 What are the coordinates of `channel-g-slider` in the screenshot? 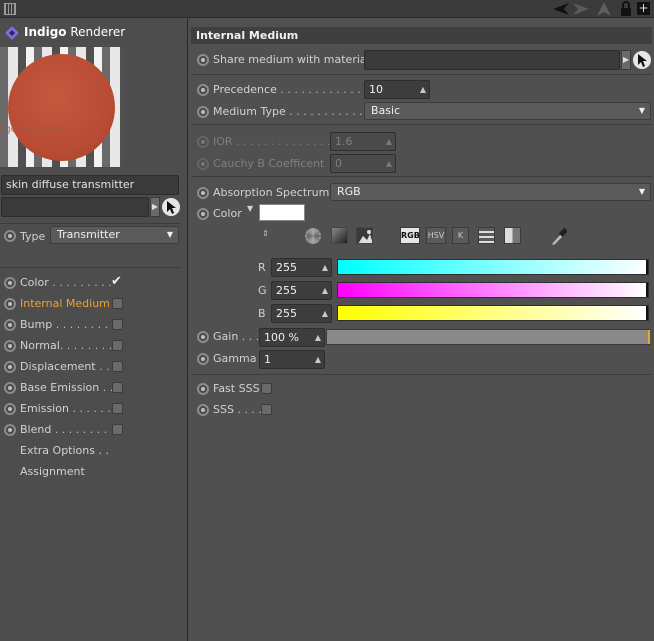 It's located at (493, 290).